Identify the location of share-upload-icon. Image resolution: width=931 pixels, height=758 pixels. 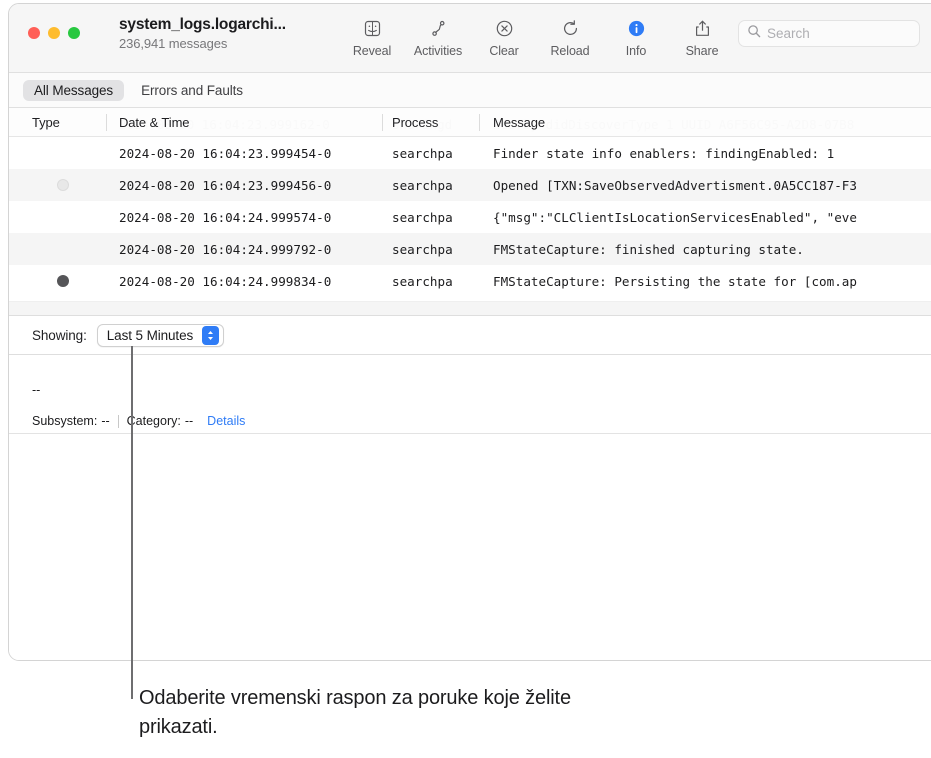
(702, 28).